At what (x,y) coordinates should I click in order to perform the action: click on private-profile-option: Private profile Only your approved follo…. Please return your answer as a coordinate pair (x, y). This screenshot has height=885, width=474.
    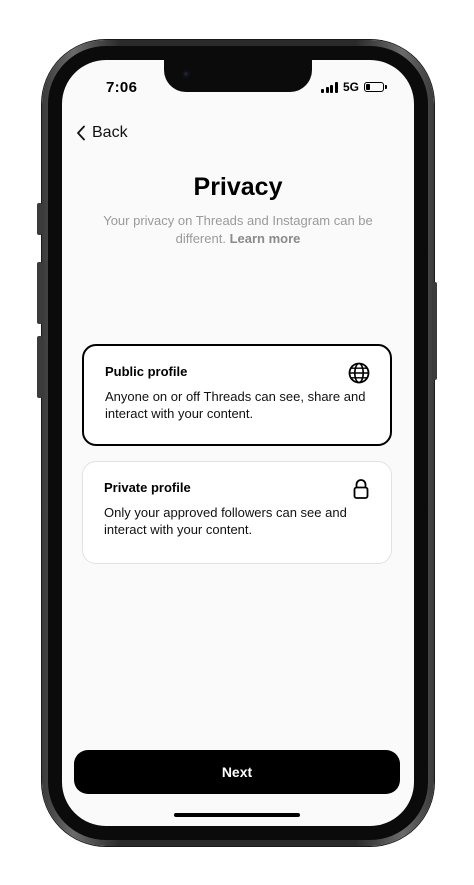
    Looking at the image, I should click on (237, 512).